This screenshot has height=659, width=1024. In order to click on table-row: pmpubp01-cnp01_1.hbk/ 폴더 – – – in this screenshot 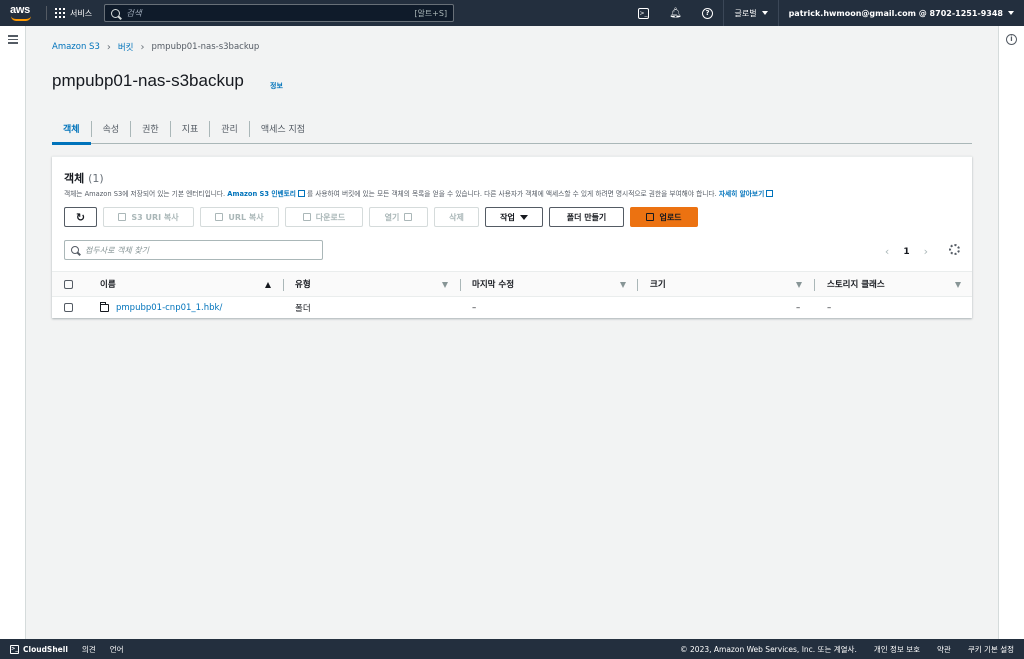, I will do `click(512, 307)`.